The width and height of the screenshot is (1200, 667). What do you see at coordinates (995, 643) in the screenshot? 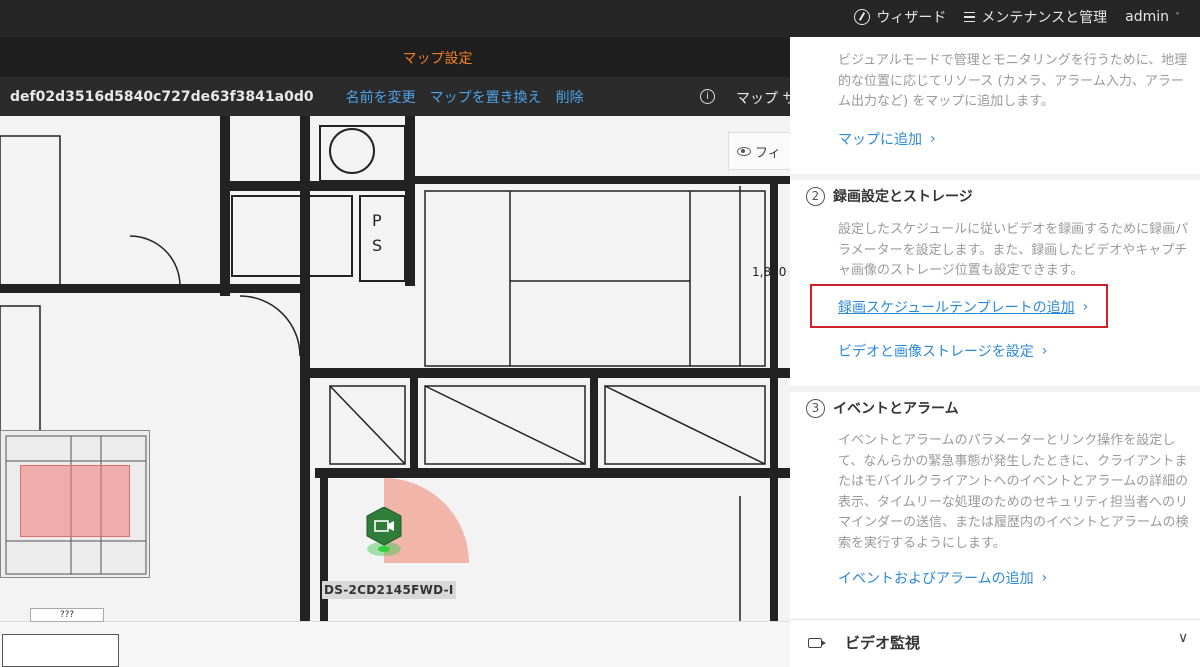
I see `section-video-surveillance: ビデオ監視 ∨` at bounding box center [995, 643].